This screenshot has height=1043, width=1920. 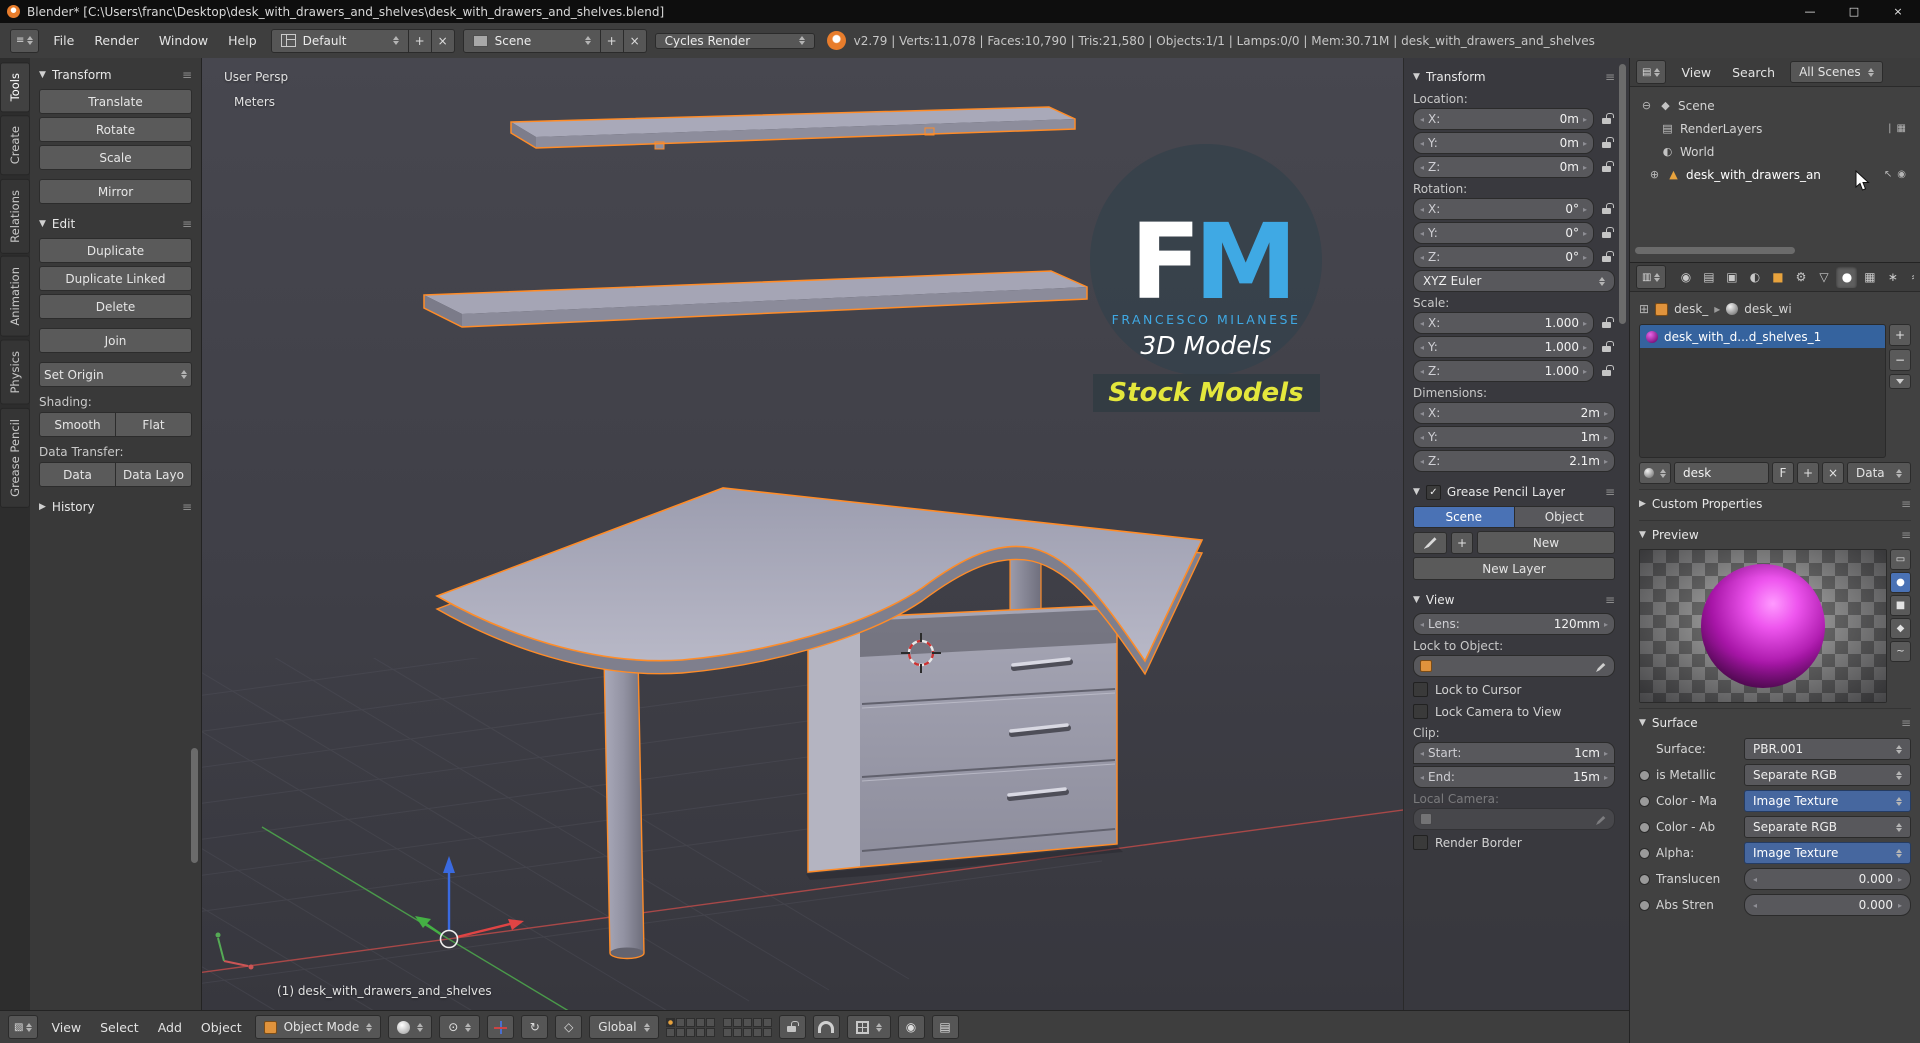 What do you see at coordinates (612, 40) in the screenshot?
I see `add-scene-button: +` at bounding box center [612, 40].